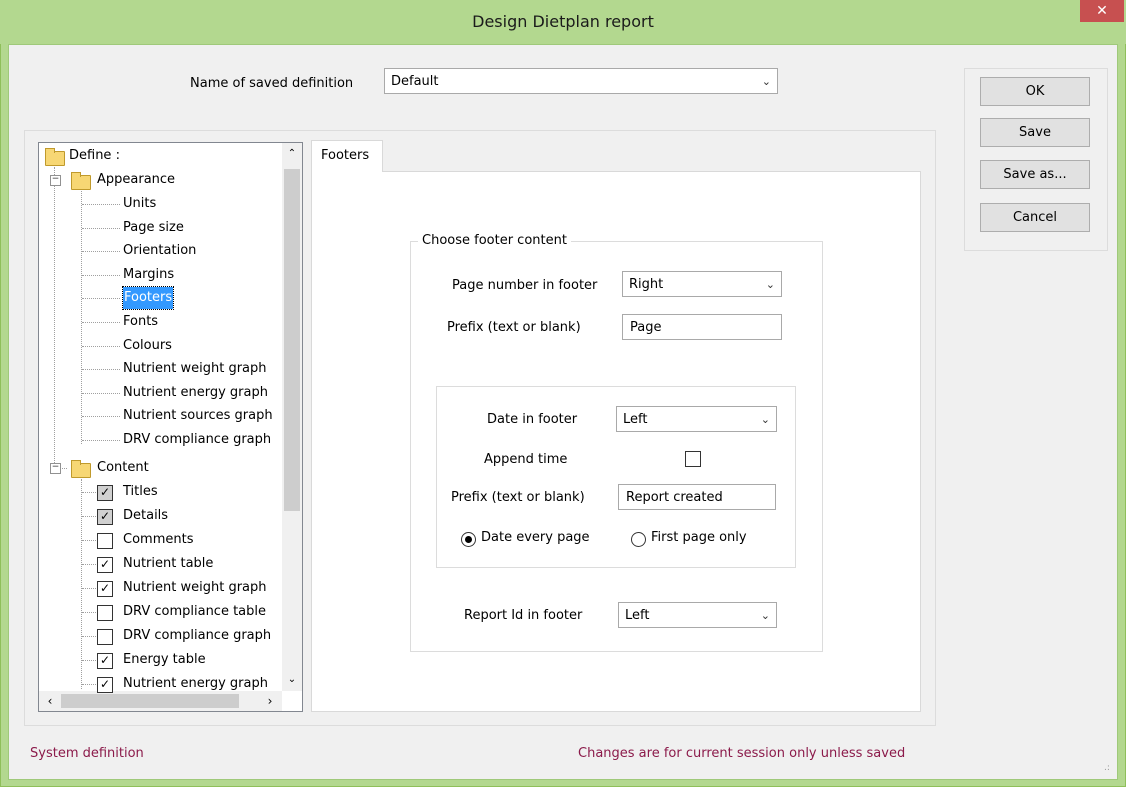 The width and height of the screenshot is (1126, 787). What do you see at coordinates (140, 492) in the screenshot?
I see `tree-item-titles: Titles` at bounding box center [140, 492].